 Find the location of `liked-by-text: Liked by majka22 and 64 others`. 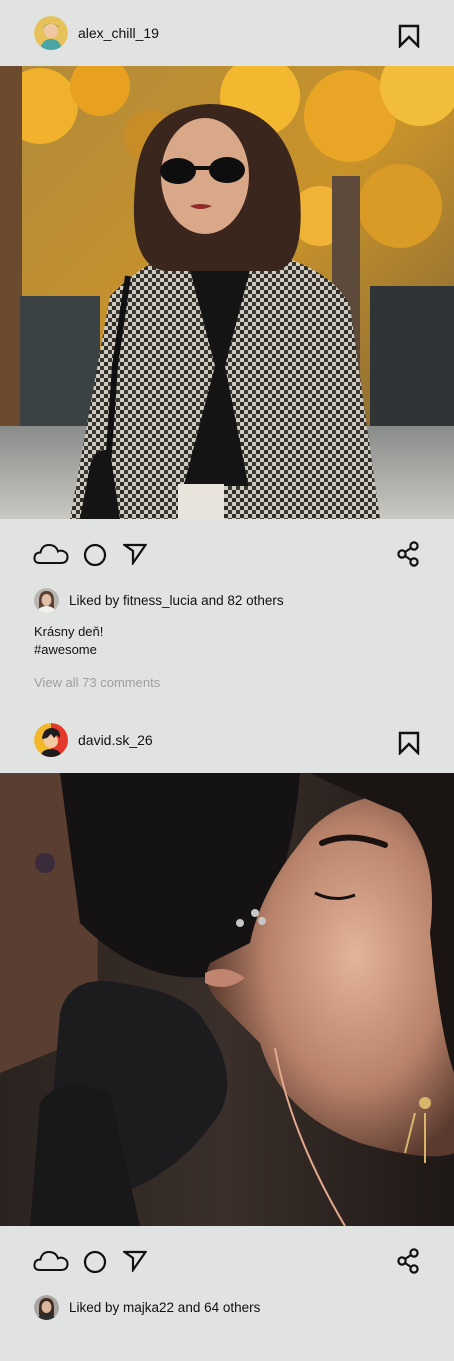

liked-by-text: Liked by majka22 and 64 others is located at coordinates (165, 1307).